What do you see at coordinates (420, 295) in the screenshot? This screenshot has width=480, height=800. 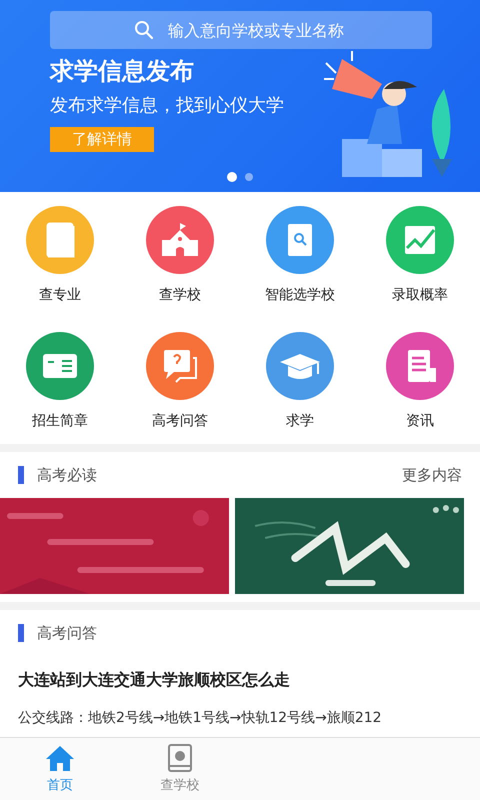 I see `shortcut-label: 录取概率` at bounding box center [420, 295].